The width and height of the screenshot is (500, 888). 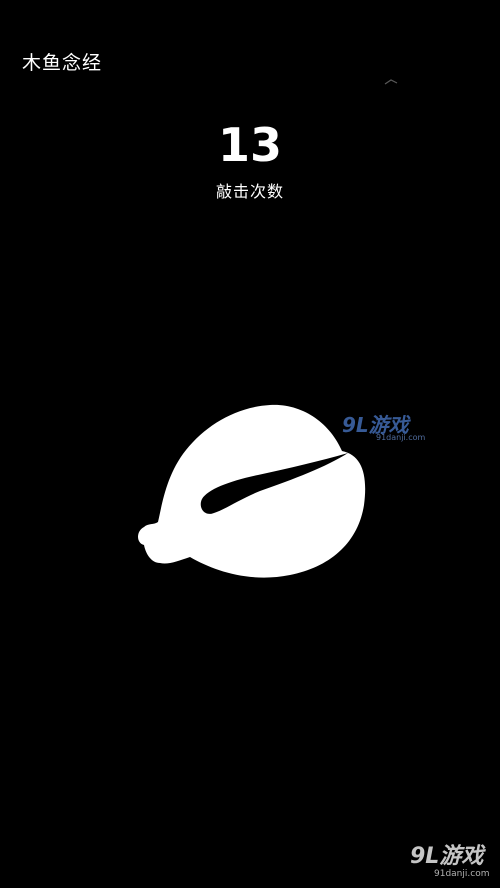 I want to click on page-title: 木鱼念经, so click(x=62, y=63).